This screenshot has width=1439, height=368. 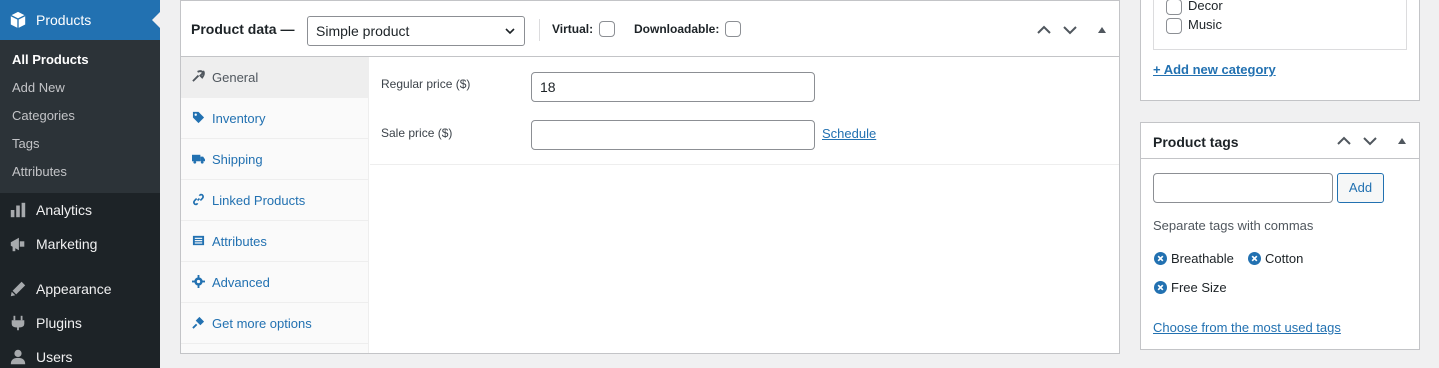 I want to click on link-icon, so click(x=198, y=199).